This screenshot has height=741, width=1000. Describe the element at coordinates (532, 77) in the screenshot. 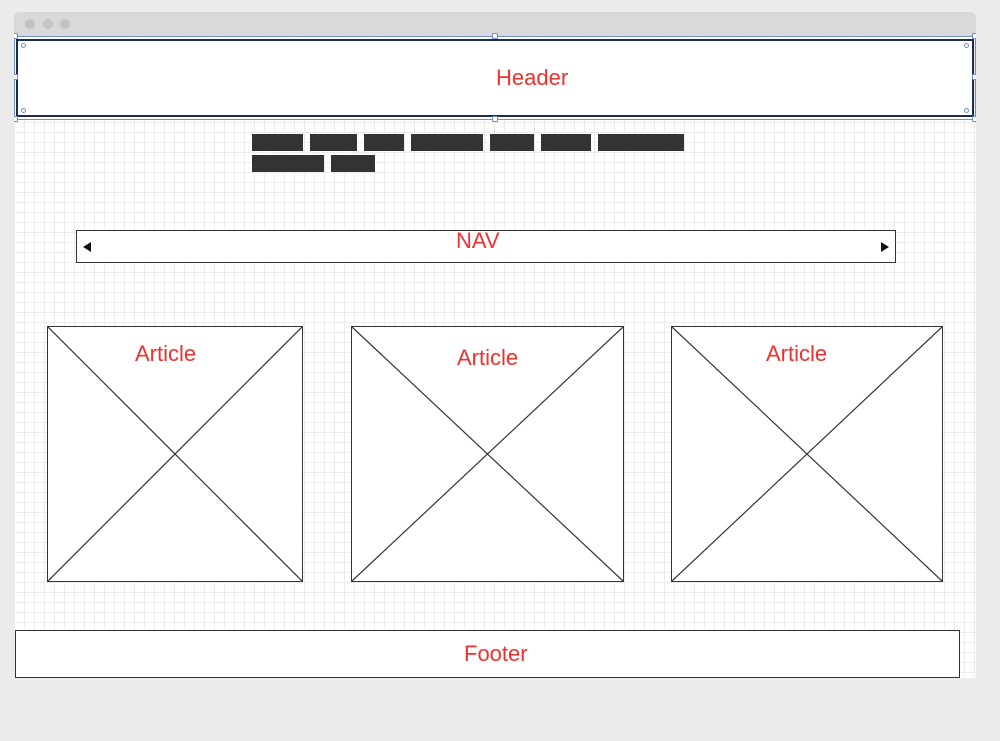

I see `header-label: Header` at that location.